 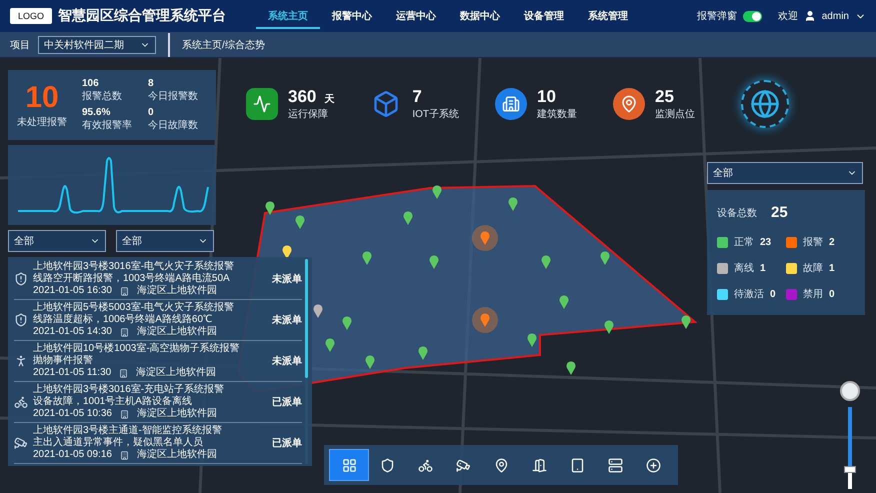 What do you see at coordinates (544, 16) in the screenshot?
I see `nav-tab: 设备管理` at bounding box center [544, 16].